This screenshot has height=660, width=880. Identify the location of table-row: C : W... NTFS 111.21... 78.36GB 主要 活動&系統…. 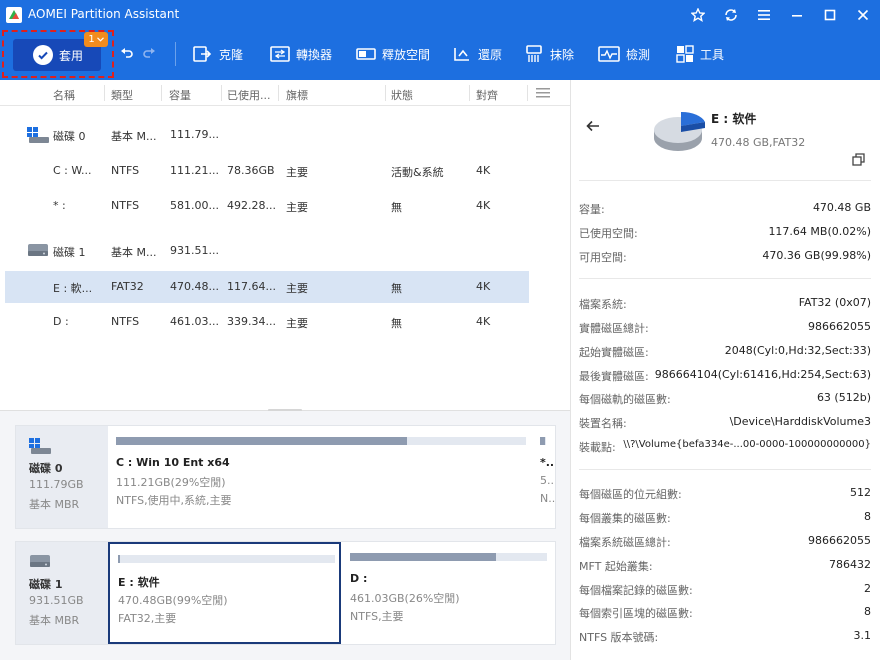
(267, 171).